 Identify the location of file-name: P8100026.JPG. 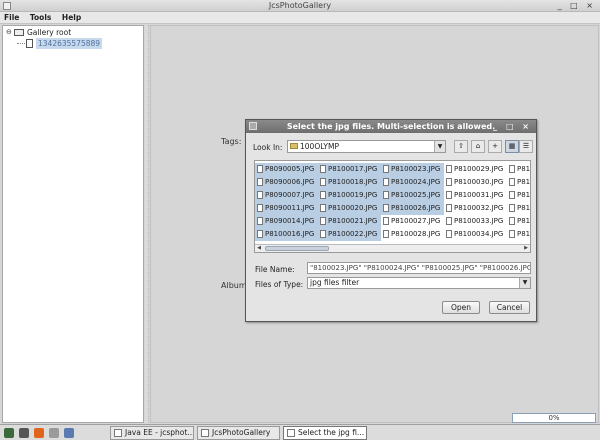
(416, 208).